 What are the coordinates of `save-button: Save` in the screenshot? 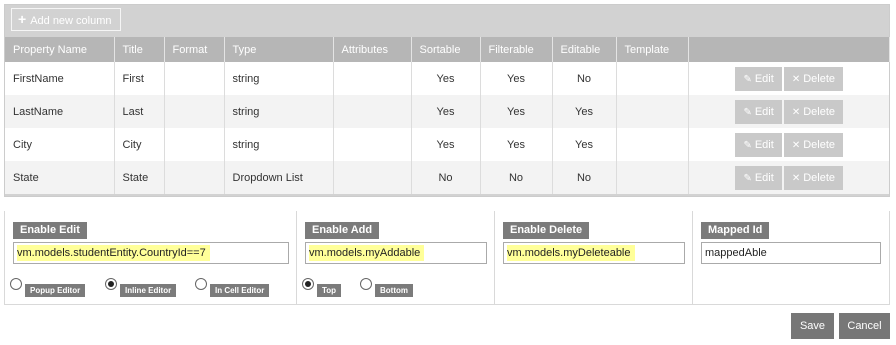 It's located at (812, 326).